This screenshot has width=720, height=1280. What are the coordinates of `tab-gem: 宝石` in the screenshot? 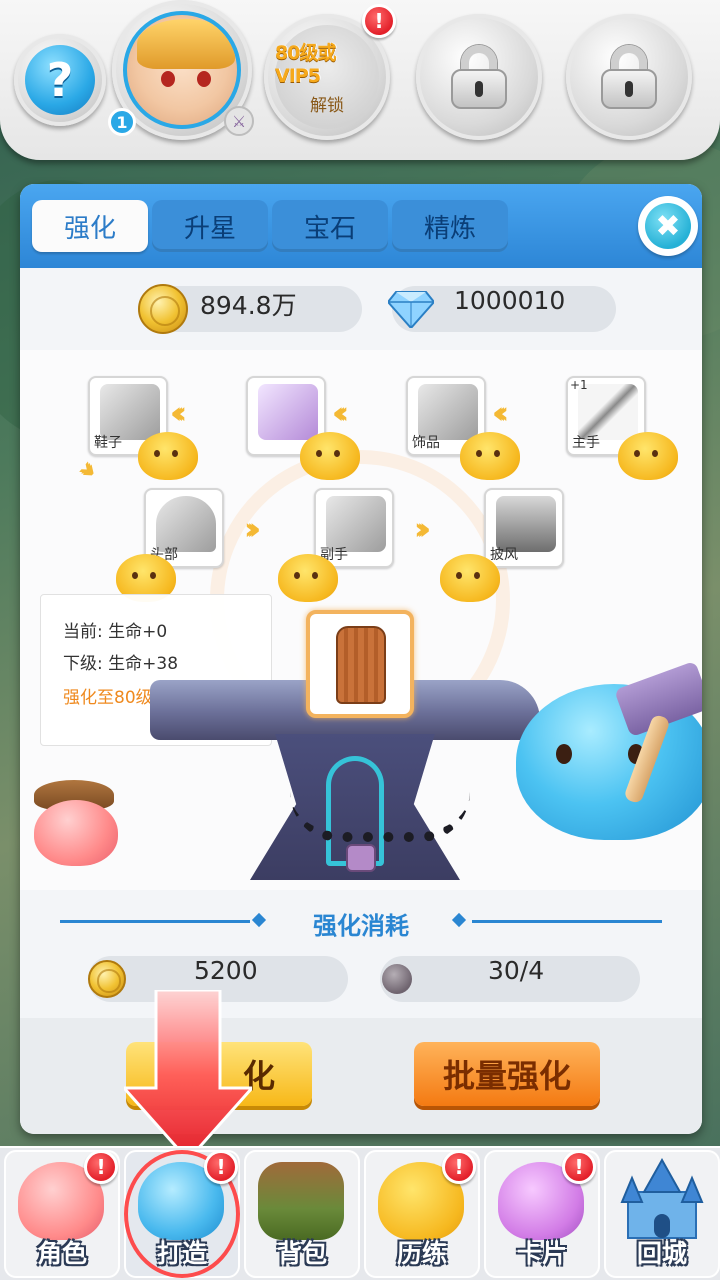 It's located at (330, 226).